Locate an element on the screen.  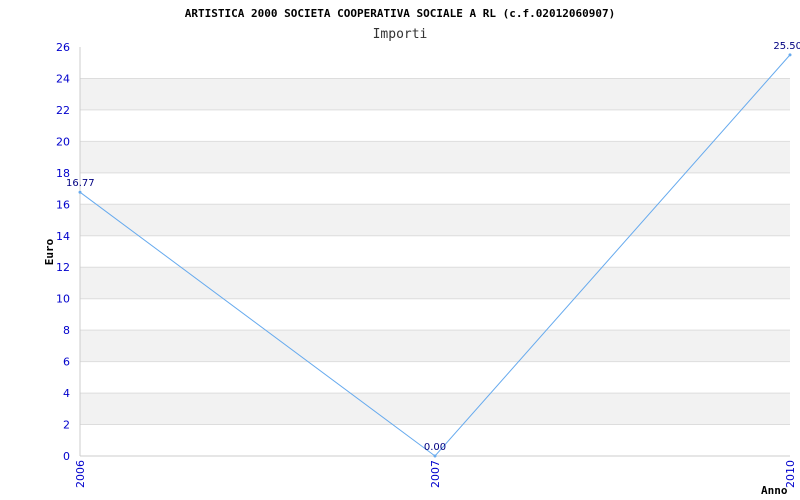
x-tick-label: 2006 is located at coordinates (80, 474).